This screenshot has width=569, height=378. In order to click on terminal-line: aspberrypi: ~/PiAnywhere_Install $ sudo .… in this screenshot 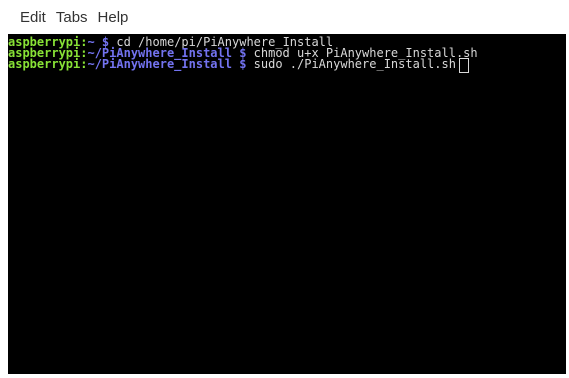, I will do `click(287, 65)`.